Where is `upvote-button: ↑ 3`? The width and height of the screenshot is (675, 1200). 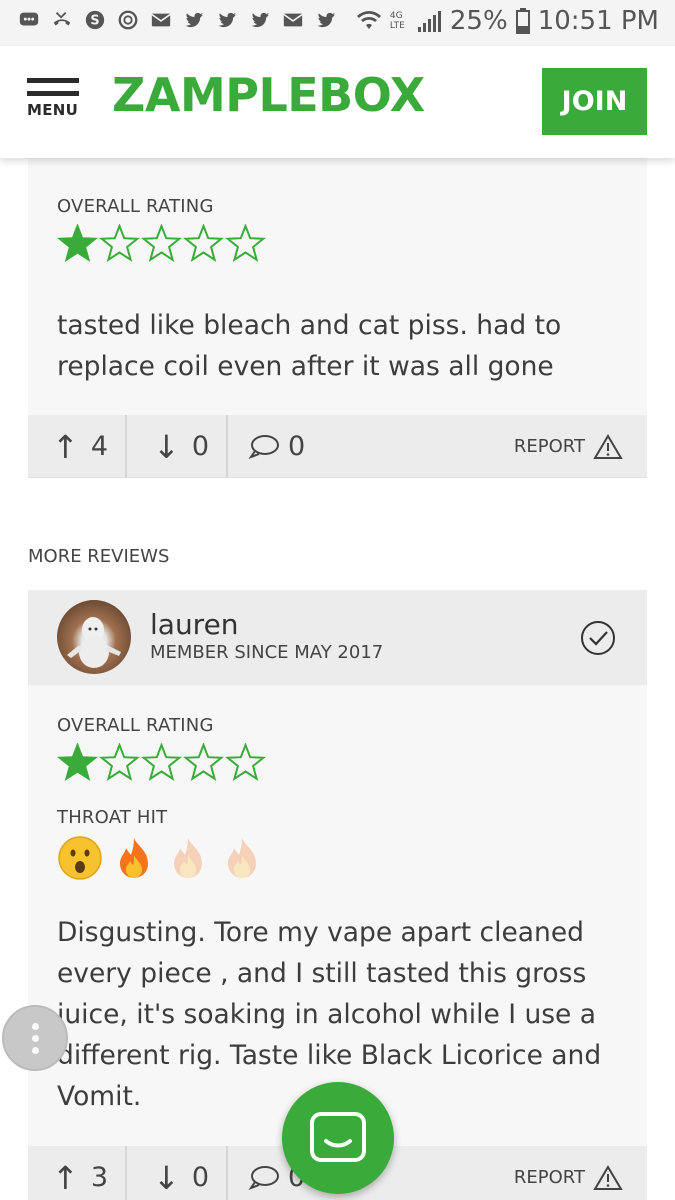
upvote-button: ↑ 3 is located at coordinates (80, 1173).